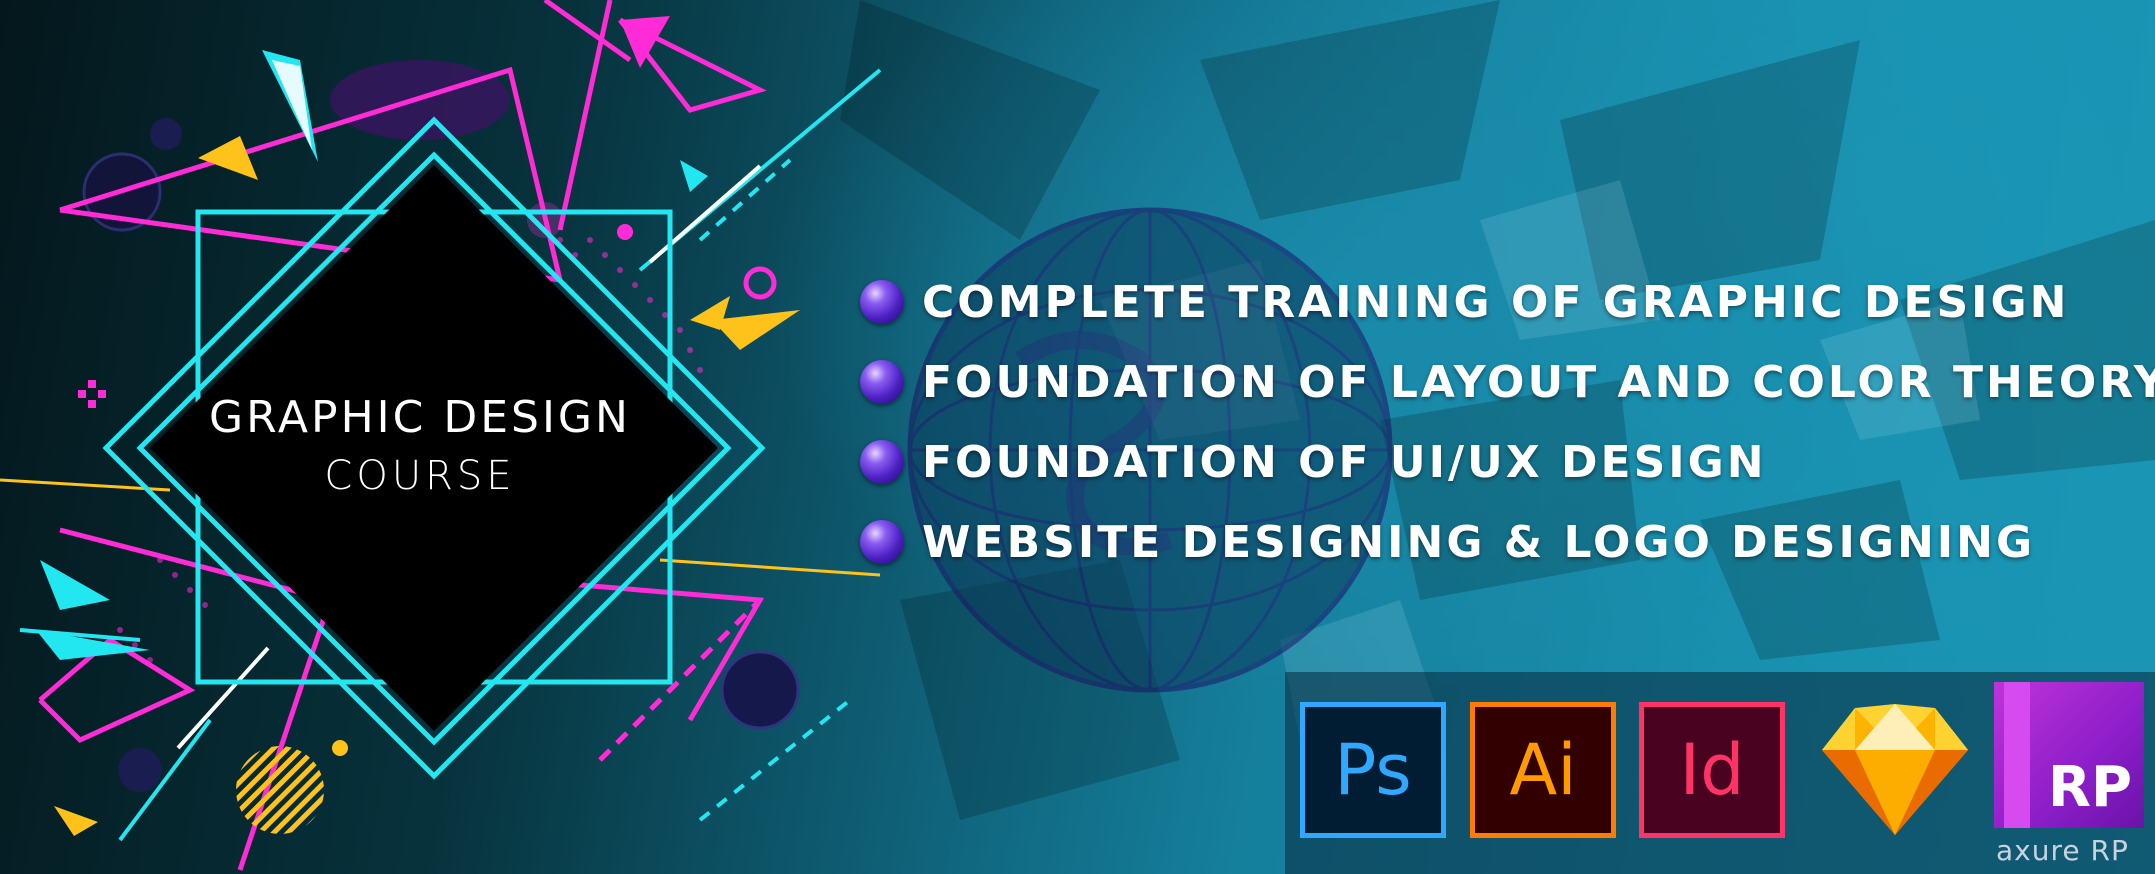 This screenshot has width=2155, height=874. Describe the element at coordinates (2062, 850) in the screenshot. I see `axure-logo-label: axure RP` at that location.